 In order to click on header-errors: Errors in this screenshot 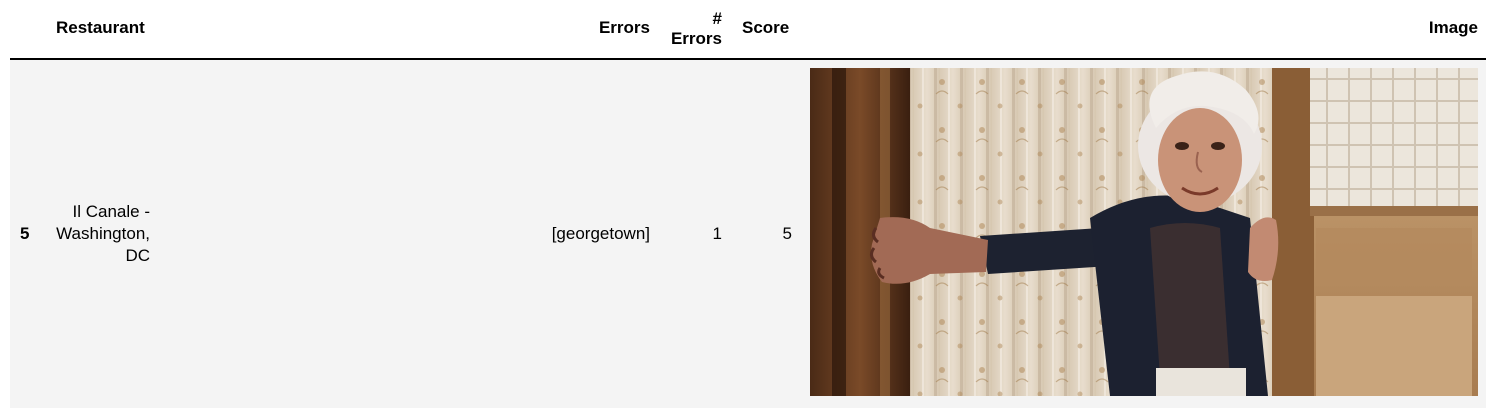, I will do `click(624, 28)`.